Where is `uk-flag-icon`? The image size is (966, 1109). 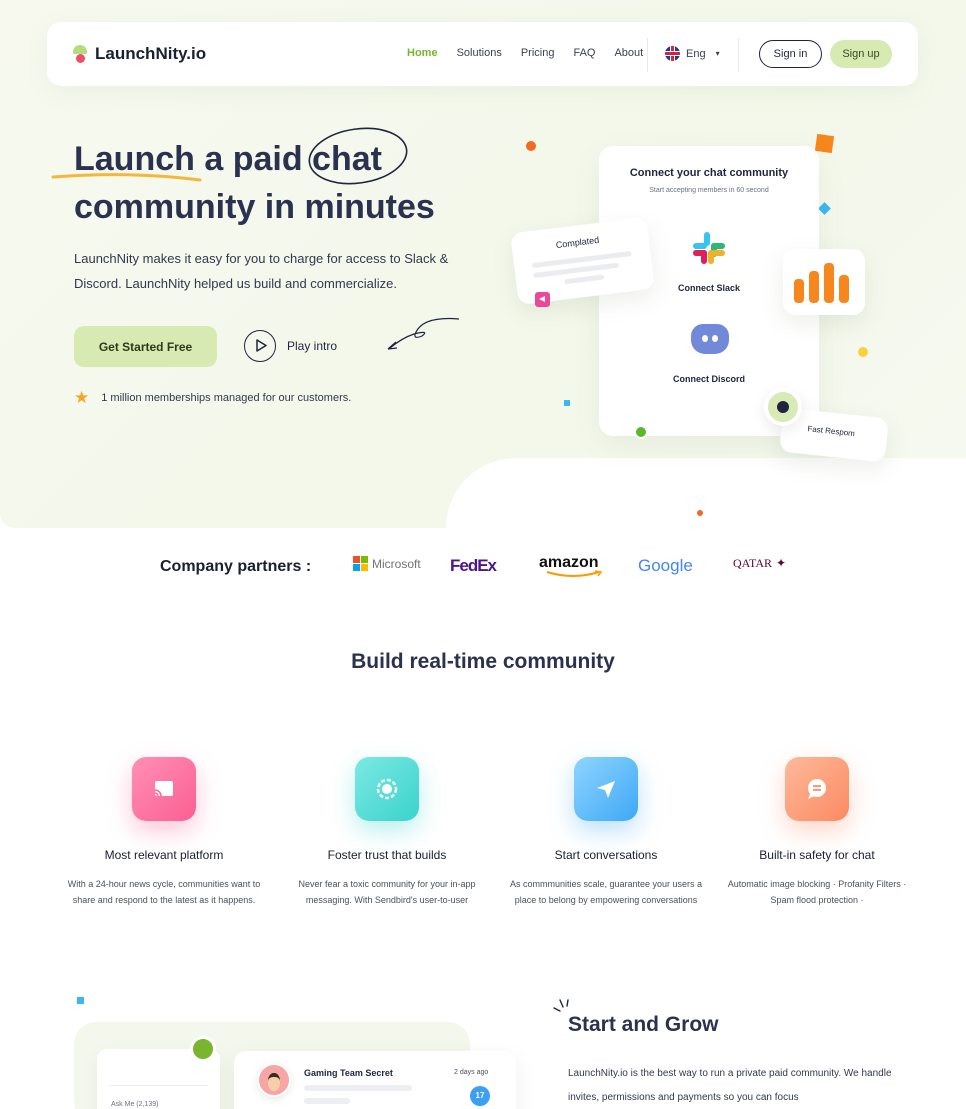
uk-flag-icon is located at coordinates (672, 53).